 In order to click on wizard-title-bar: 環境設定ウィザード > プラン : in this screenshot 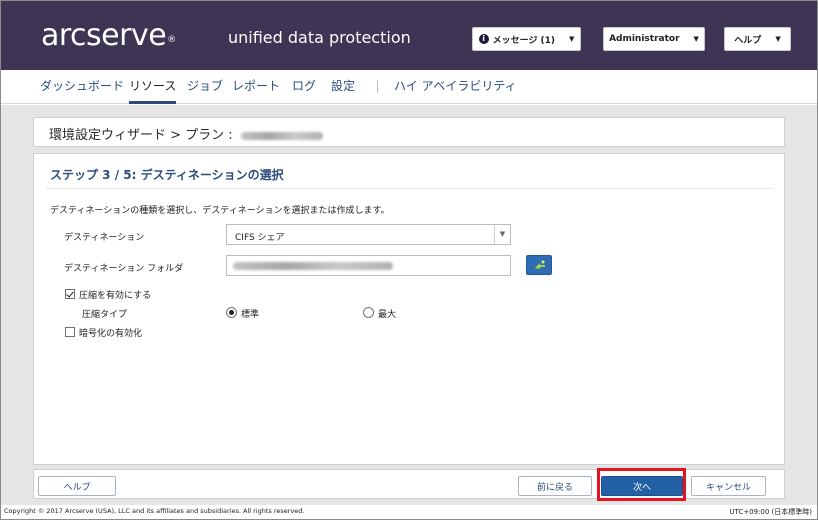, I will do `click(409, 132)`.